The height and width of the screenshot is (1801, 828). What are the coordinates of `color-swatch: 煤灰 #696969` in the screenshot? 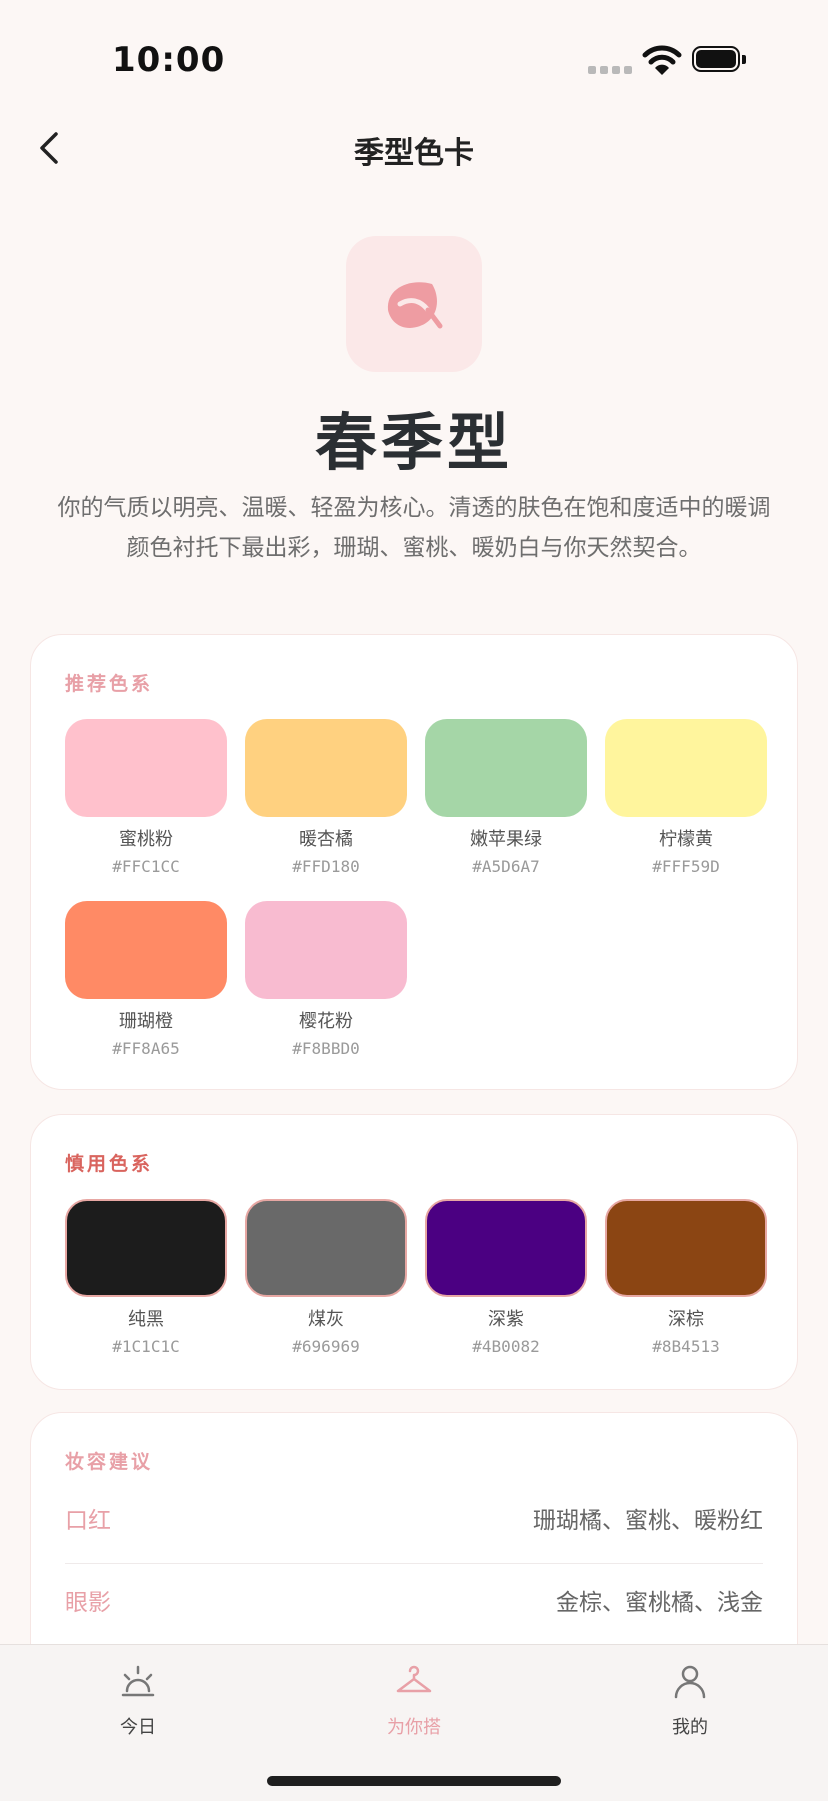 It's located at (326, 1277).